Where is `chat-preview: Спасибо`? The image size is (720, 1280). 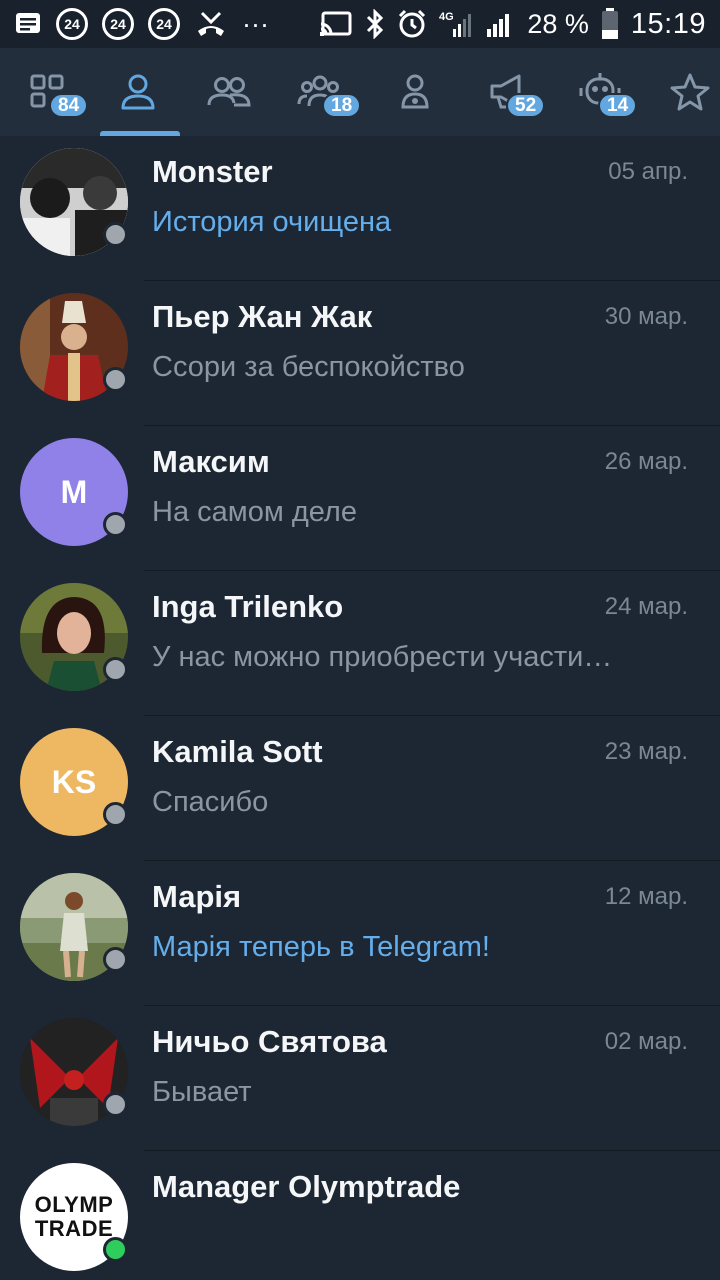
chat-preview: Спасибо is located at coordinates (210, 802).